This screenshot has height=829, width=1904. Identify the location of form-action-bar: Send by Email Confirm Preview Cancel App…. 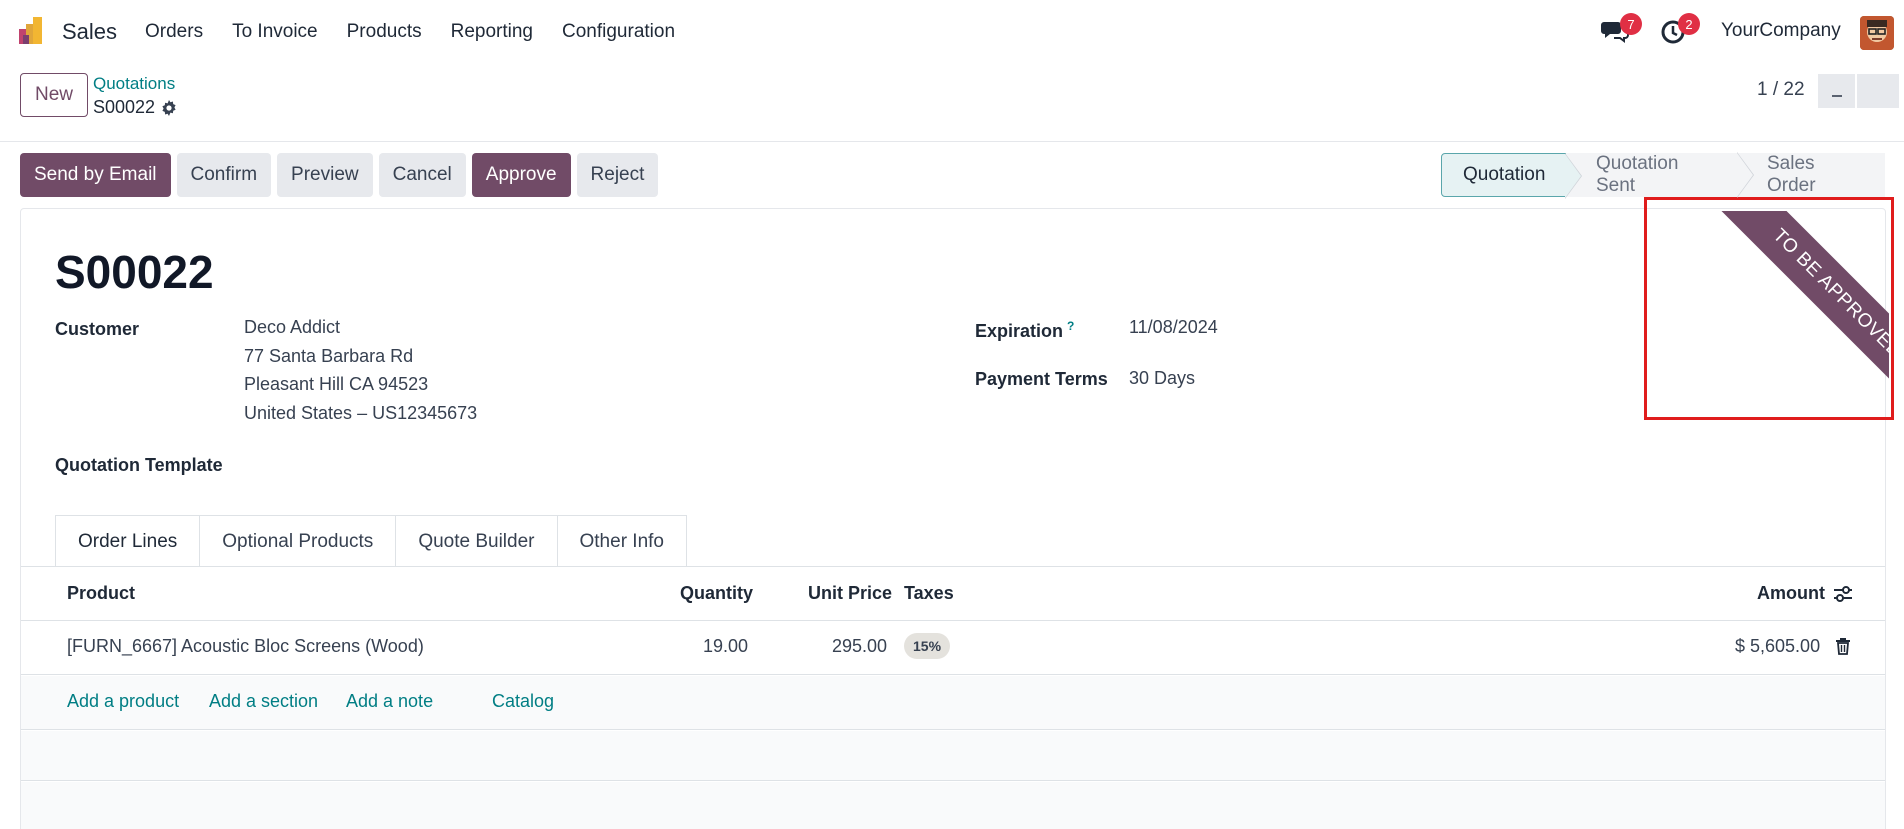
(339, 175).